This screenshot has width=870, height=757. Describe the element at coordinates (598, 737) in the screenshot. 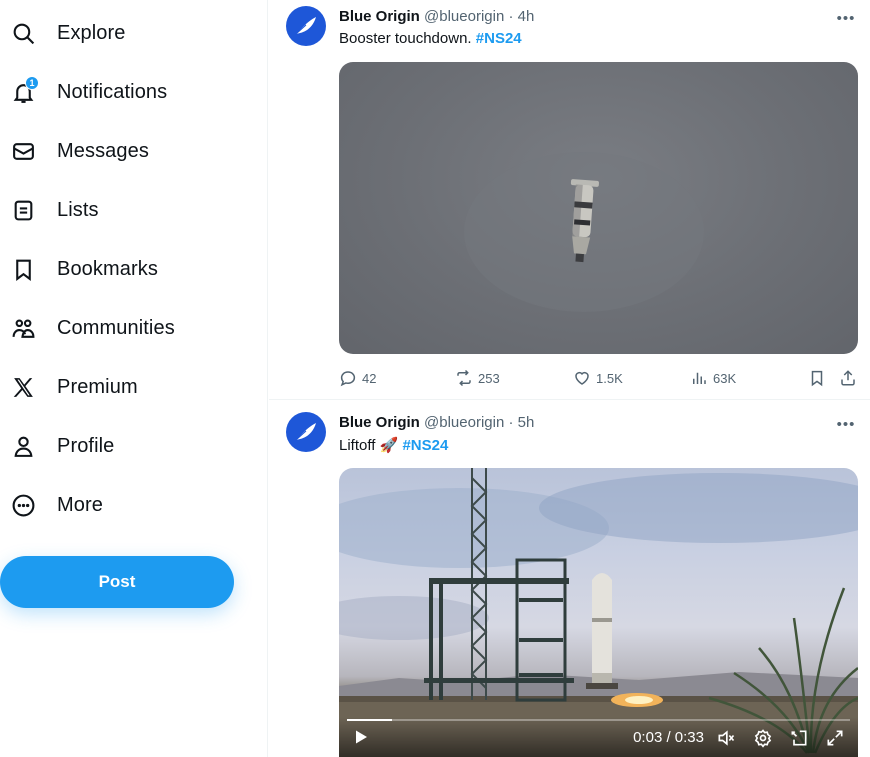

I see `video-controls: 0:03 / 0:33` at that location.